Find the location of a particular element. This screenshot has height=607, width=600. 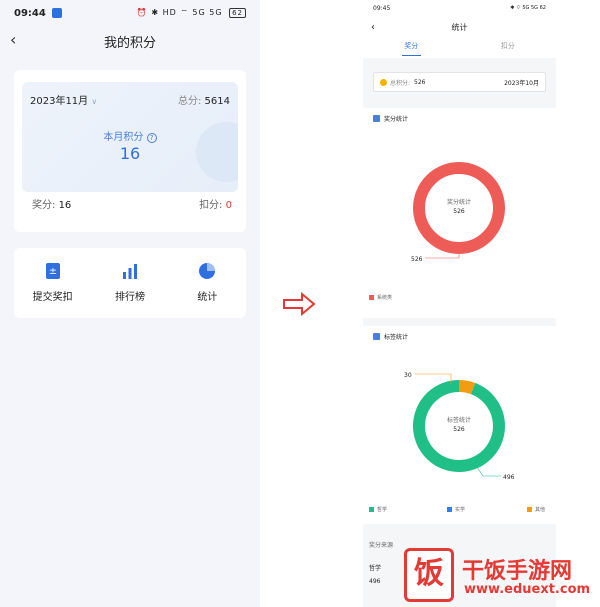

nav-bar-right: ‹ 统计 is located at coordinates (459, 27).